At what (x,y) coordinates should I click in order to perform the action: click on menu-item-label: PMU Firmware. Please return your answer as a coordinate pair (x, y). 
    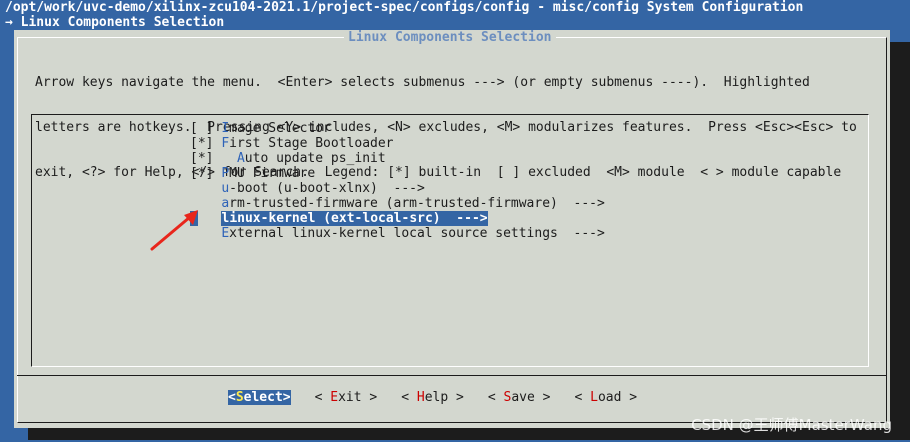
    Looking at the image, I should click on (268, 173).